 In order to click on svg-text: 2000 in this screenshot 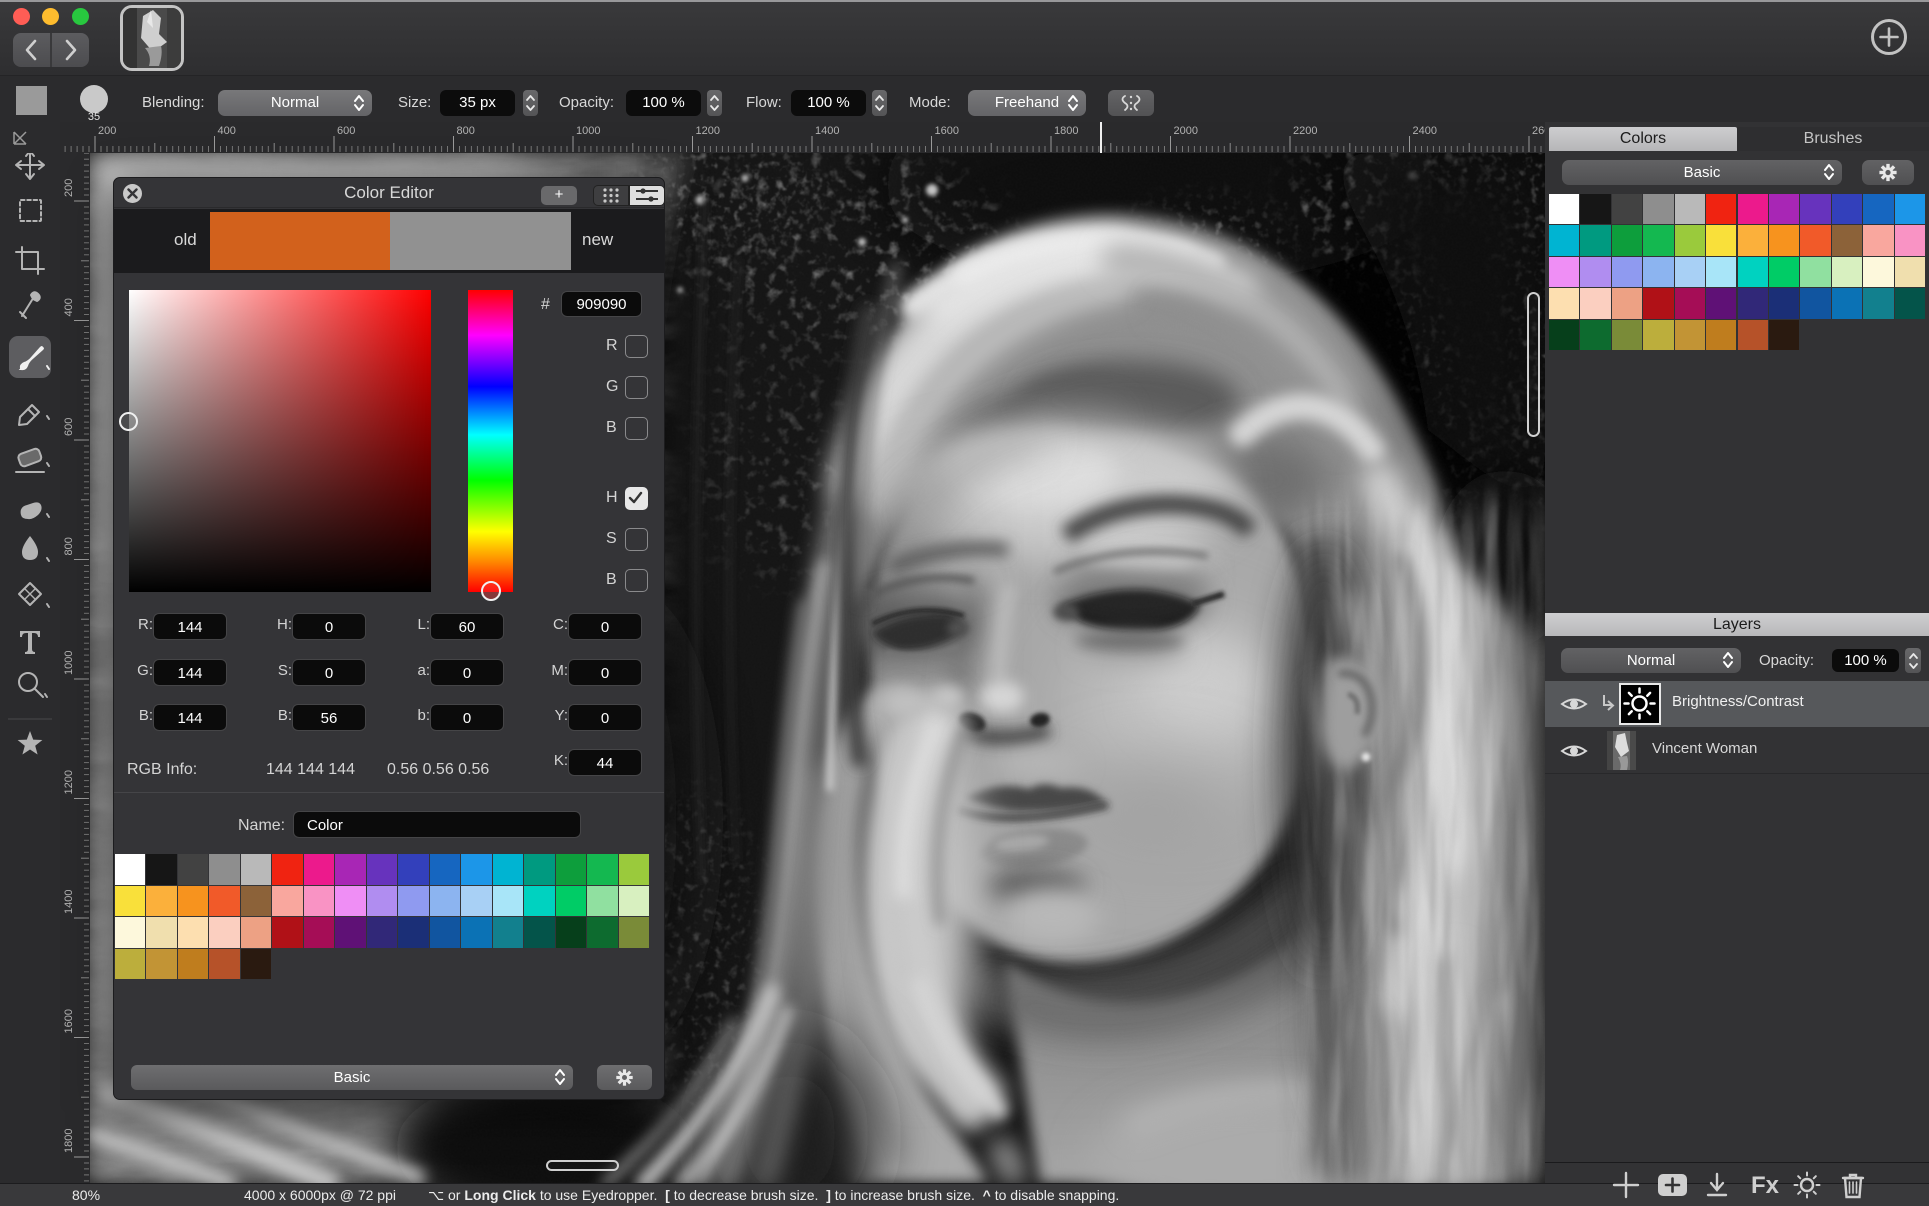, I will do `click(1186, 131)`.